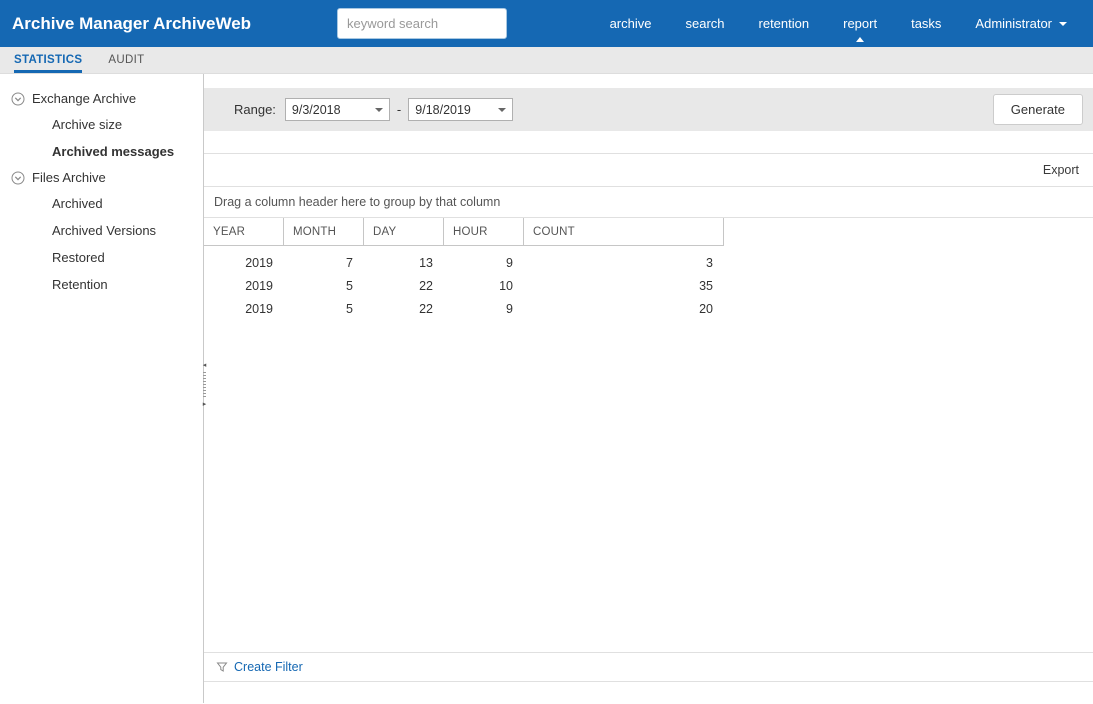  Describe the element at coordinates (648, 81) in the screenshot. I see `content-top-gap` at that location.